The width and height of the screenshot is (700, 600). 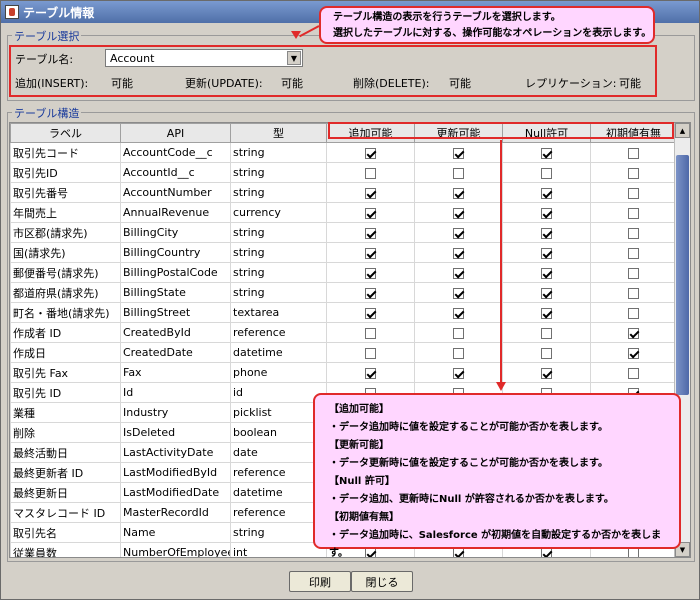 What do you see at coordinates (175, 133) in the screenshot?
I see `column-header-api: API` at bounding box center [175, 133].